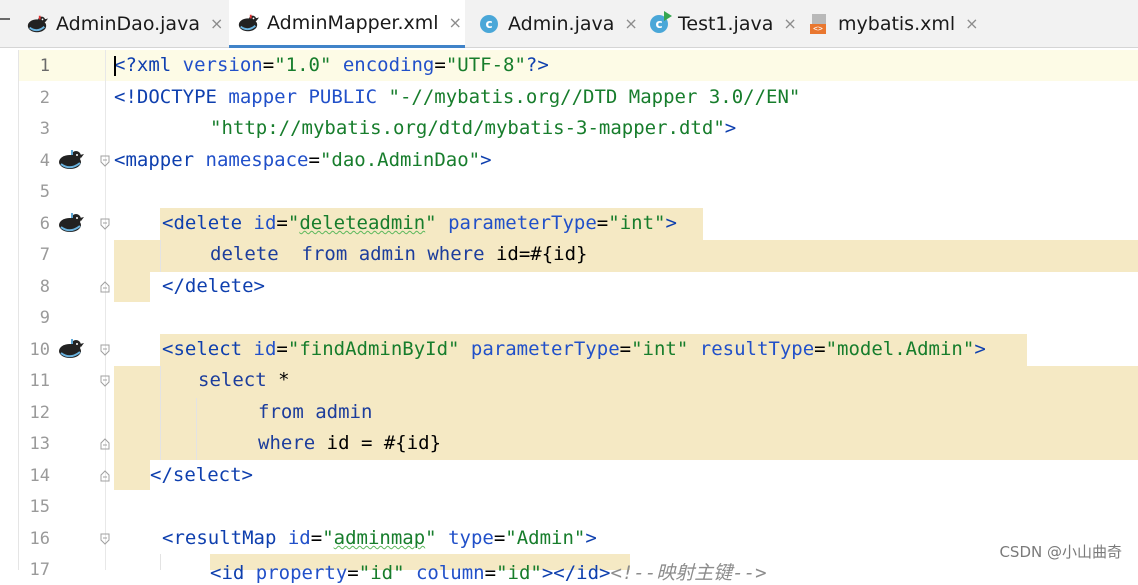 The image size is (1138, 585). What do you see at coordinates (44, 66) in the screenshot?
I see `line-number: 1` at bounding box center [44, 66].